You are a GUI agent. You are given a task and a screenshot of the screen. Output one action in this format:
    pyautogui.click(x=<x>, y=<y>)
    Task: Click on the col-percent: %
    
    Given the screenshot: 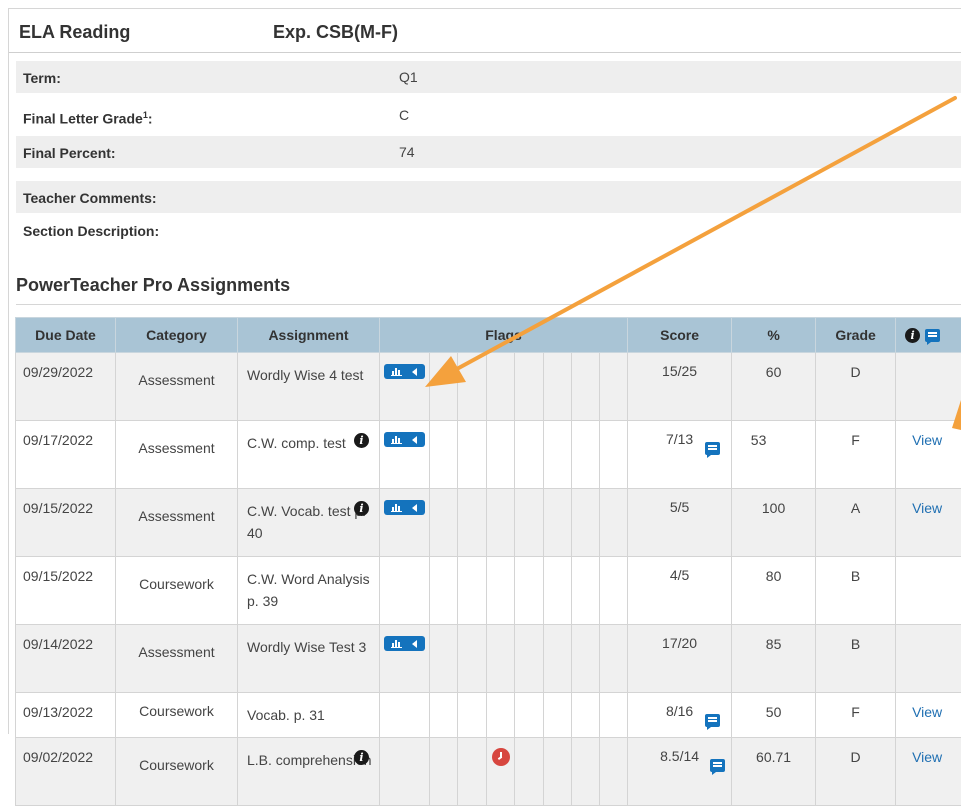 What is the action you would take?
    pyautogui.click(x=774, y=335)
    